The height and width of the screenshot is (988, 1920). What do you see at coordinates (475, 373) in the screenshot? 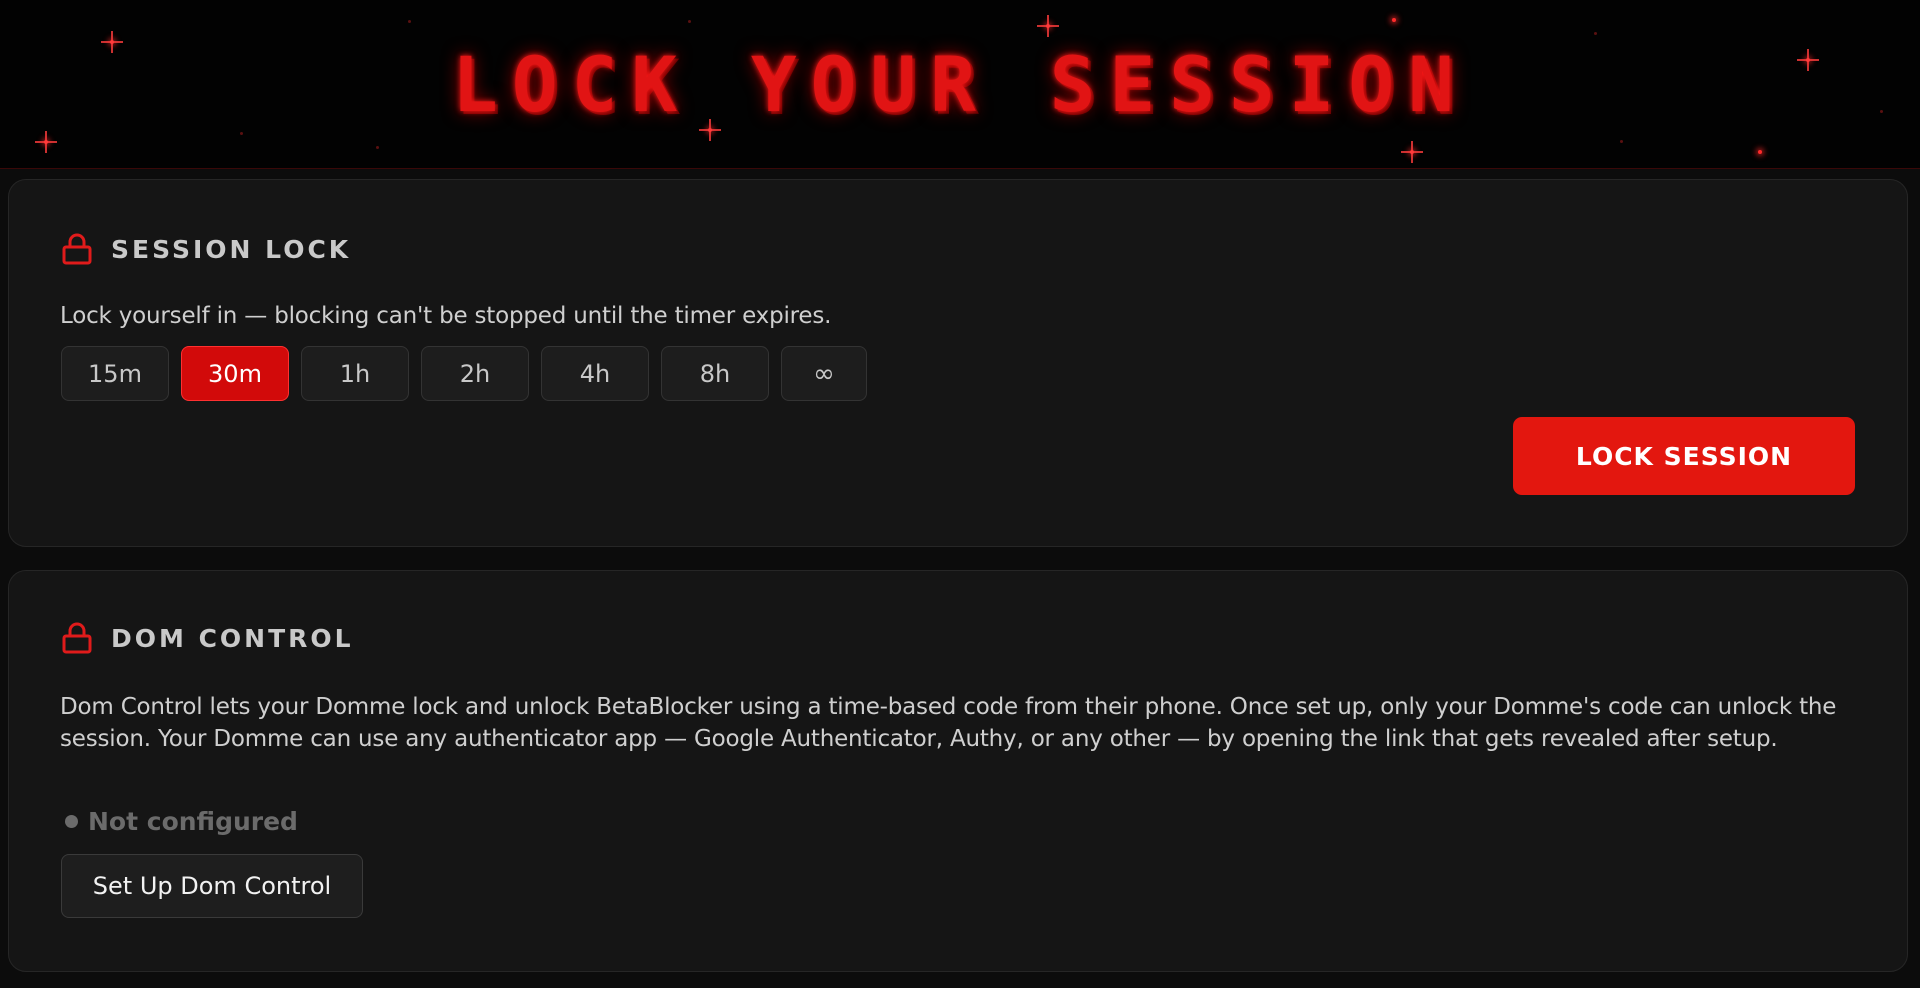
I see `duration-2h-button: 2h` at bounding box center [475, 373].